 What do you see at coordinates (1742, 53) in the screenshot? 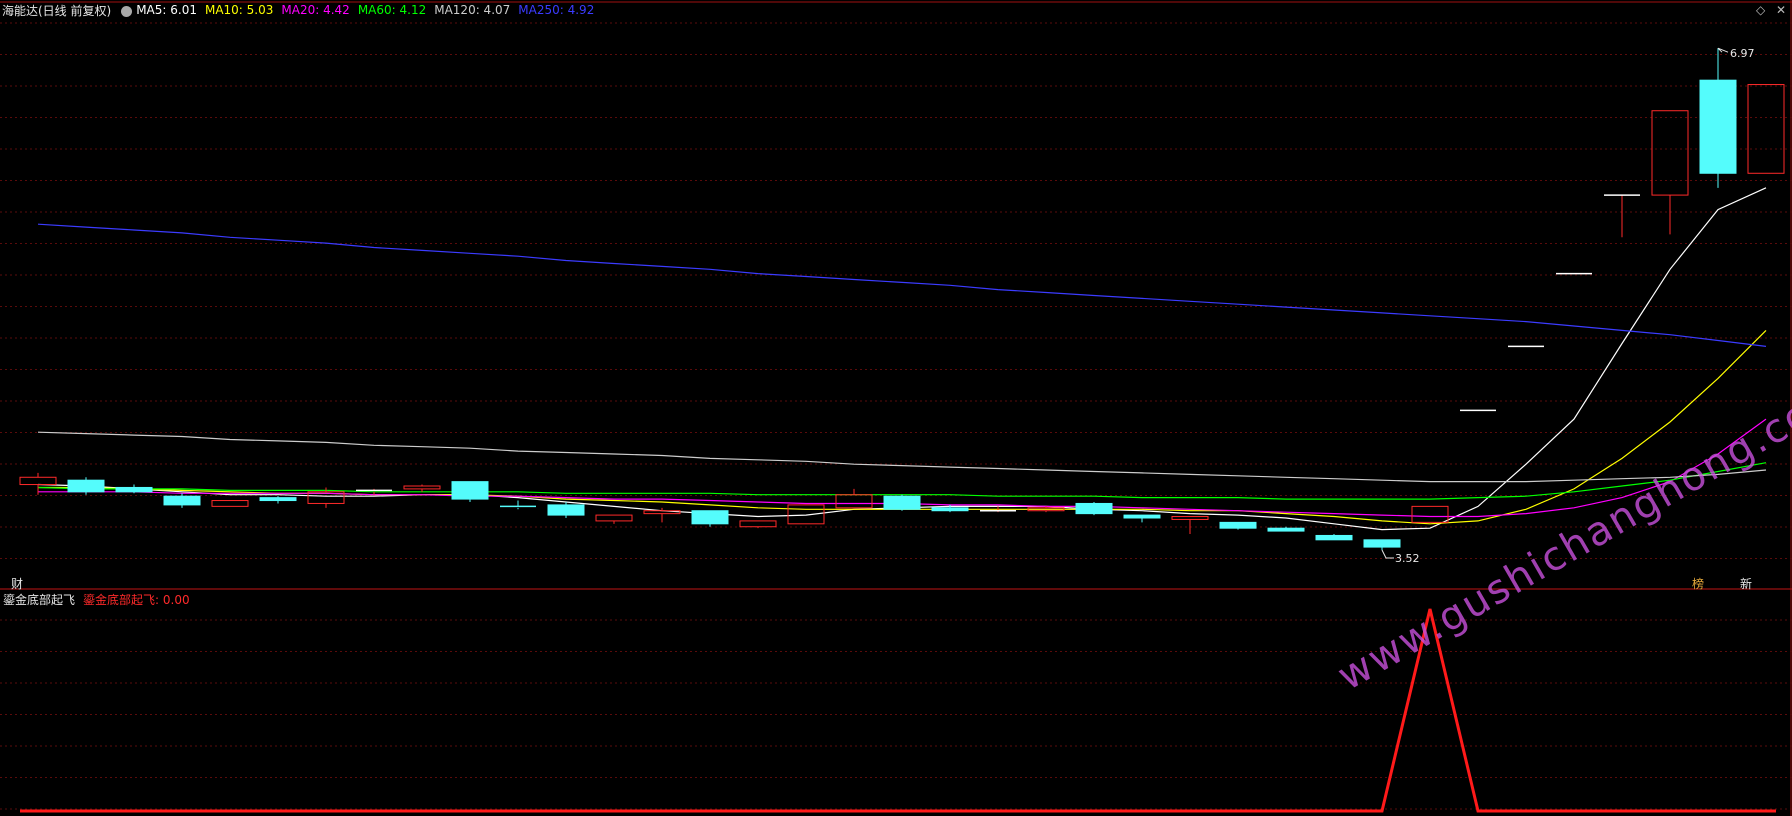
I see `high-price-label: 6.97` at bounding box center [1742, 53].